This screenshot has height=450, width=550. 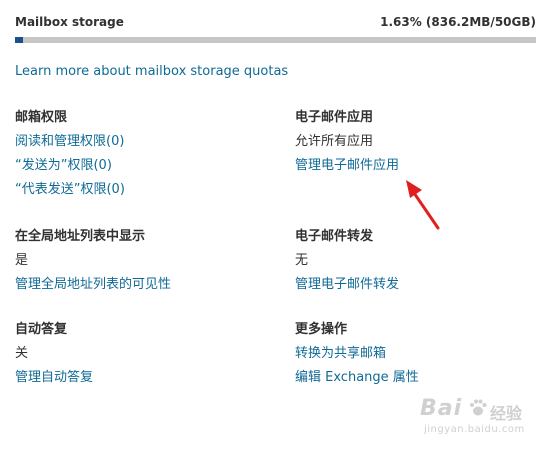 I want to click on send-on-behalf-permissions-link: “代表发送”权限(0), so click(x=135, y=193).